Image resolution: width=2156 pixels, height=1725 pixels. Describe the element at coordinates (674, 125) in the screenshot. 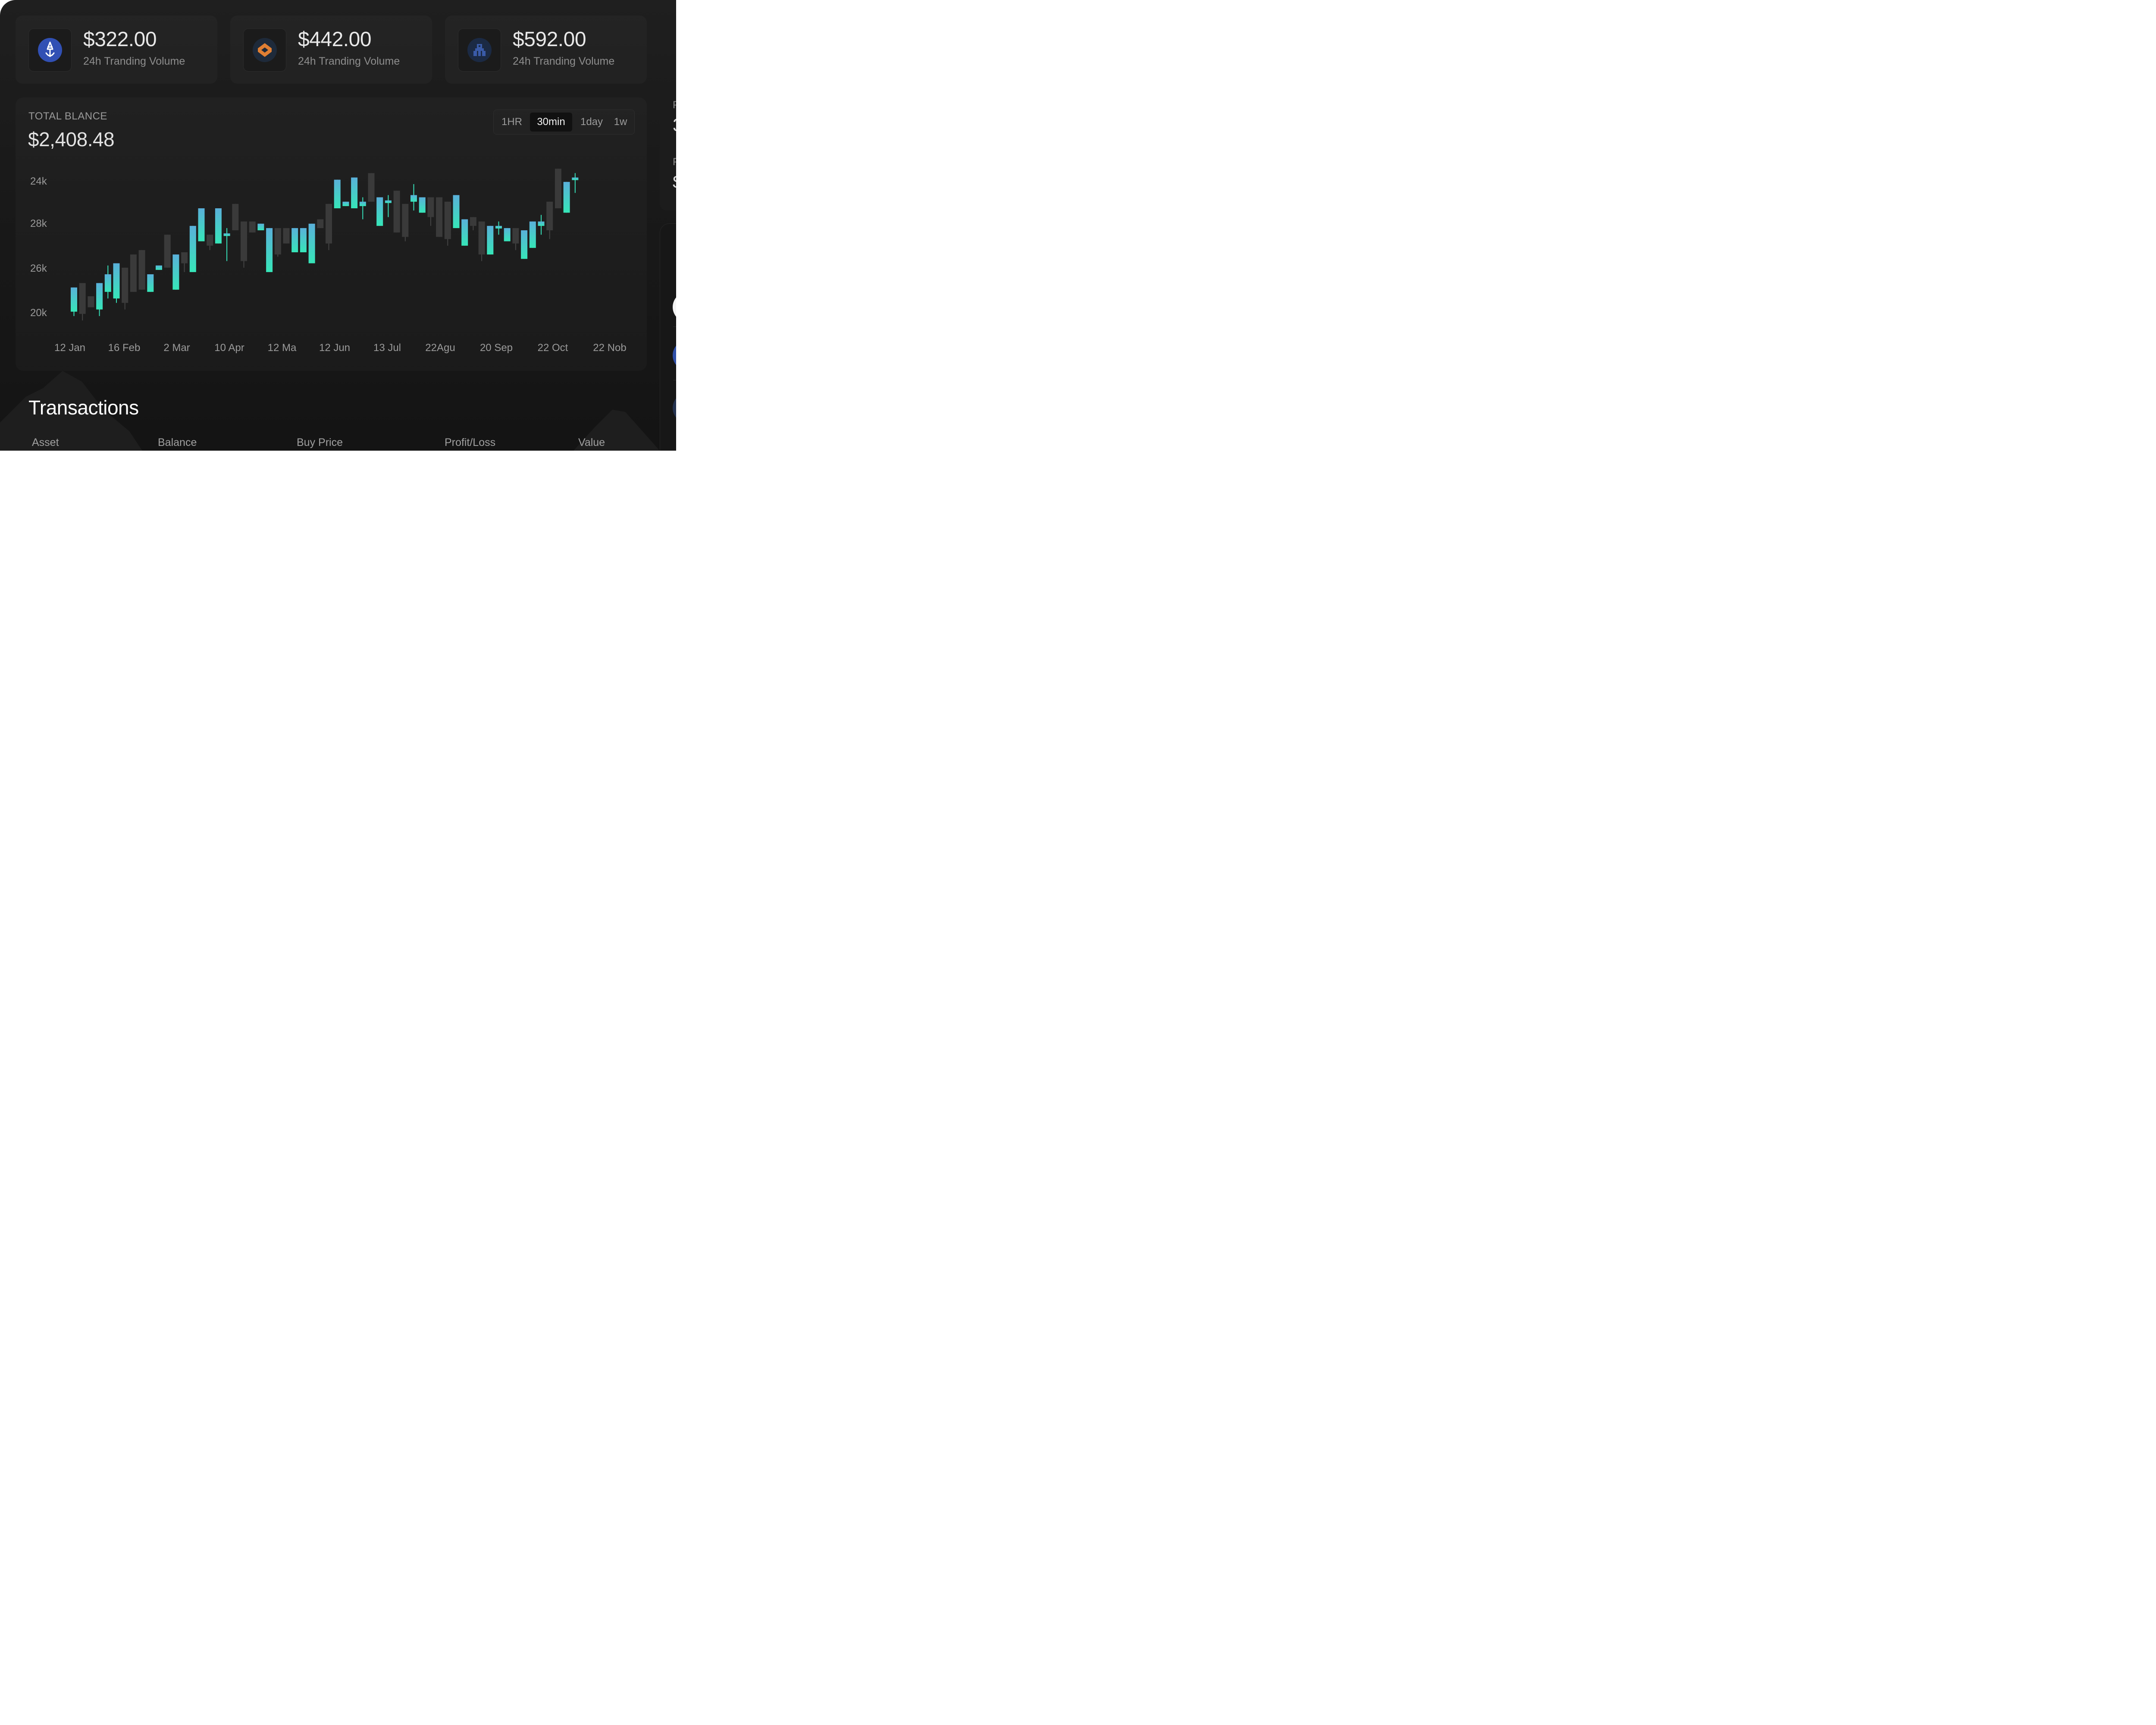

I see `summary-value: 3` at that location.